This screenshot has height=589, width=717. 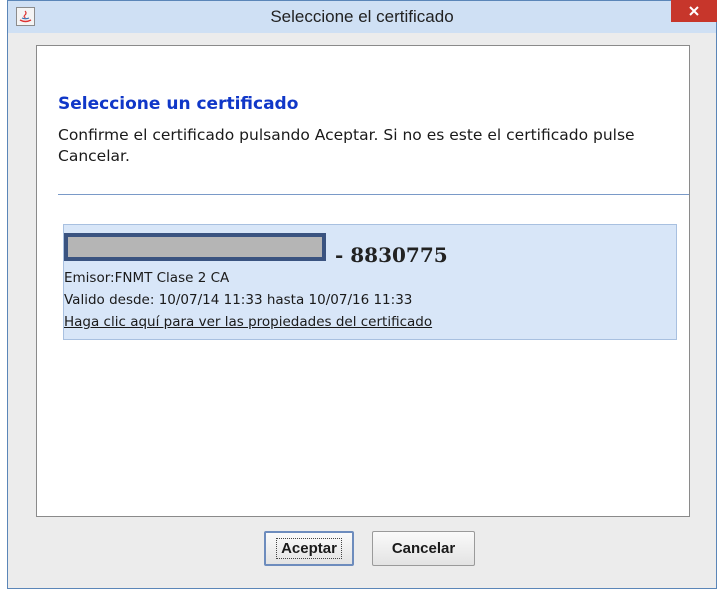 I want to click on accept-button: Aceptar, so click(x=309, y=548).